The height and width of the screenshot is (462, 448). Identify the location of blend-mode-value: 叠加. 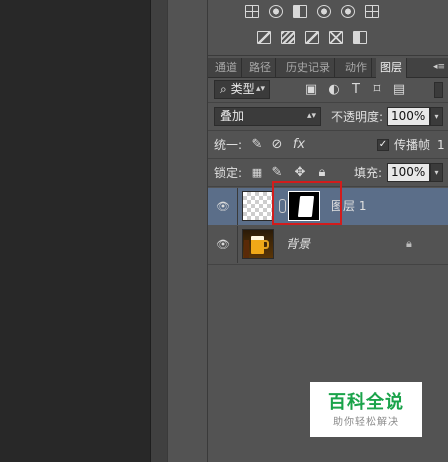
(232, 116).